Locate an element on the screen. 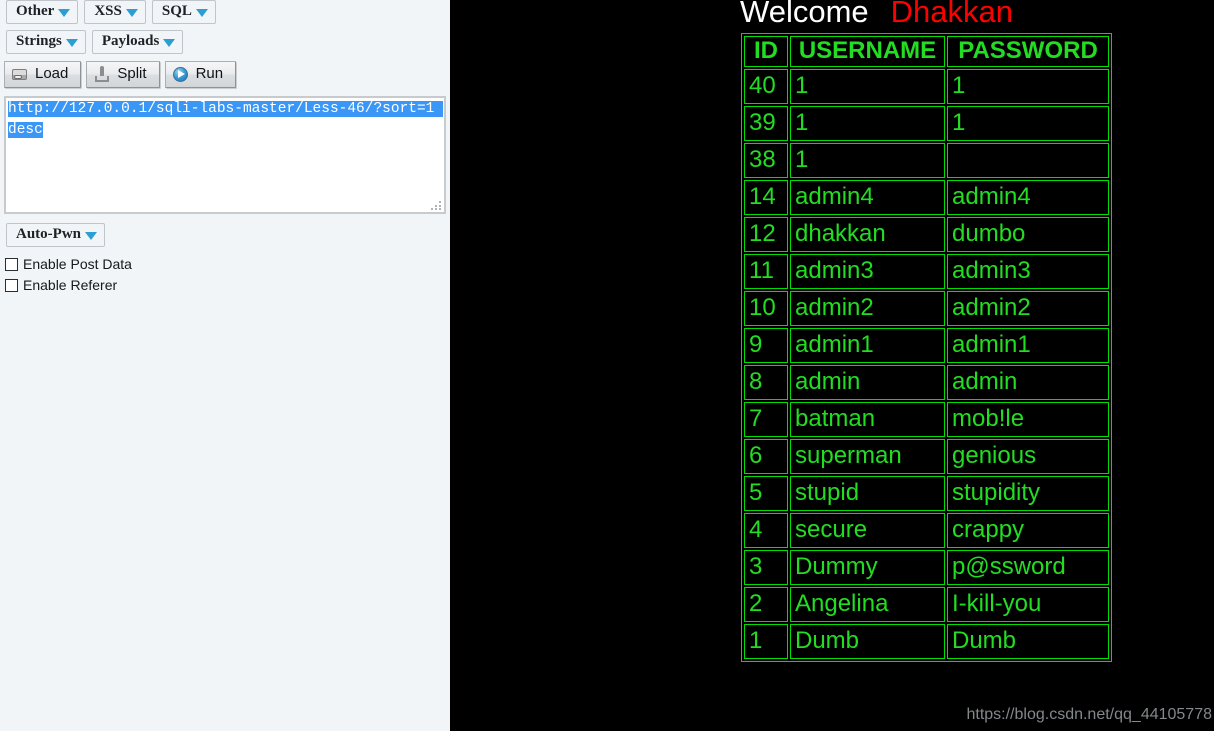 The image size is (1214, 731). dropdown-strings: Strings is located at coordinates (46, 42).